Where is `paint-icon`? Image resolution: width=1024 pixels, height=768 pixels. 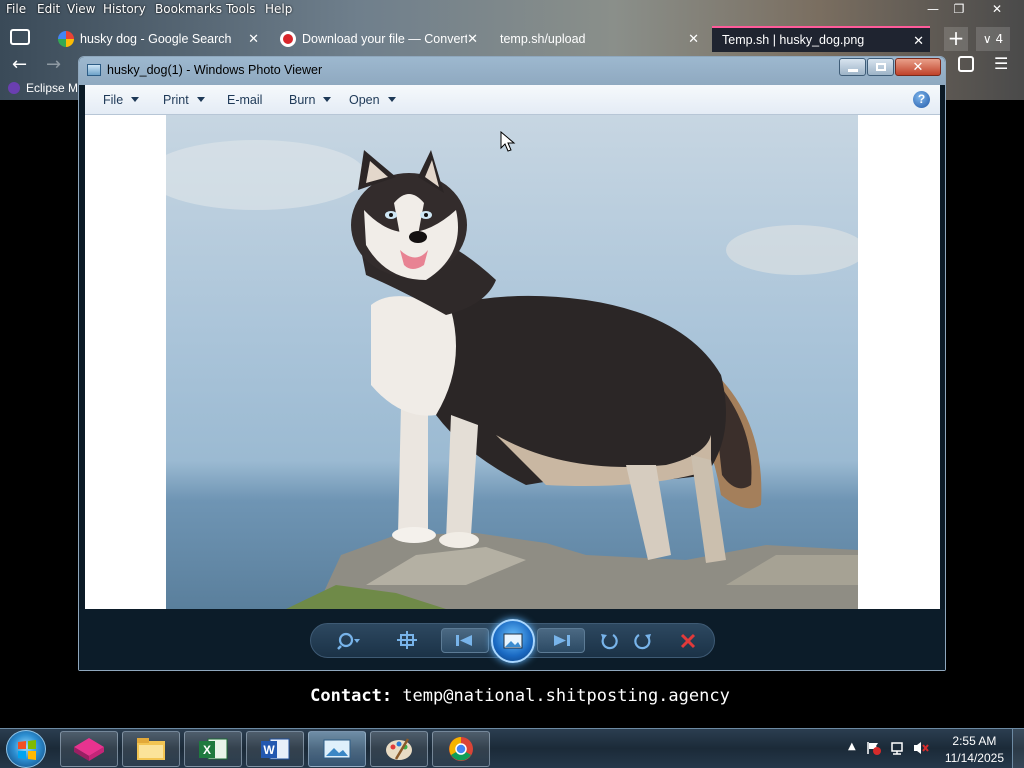
paint-icon is located at coordinates (399, 749).